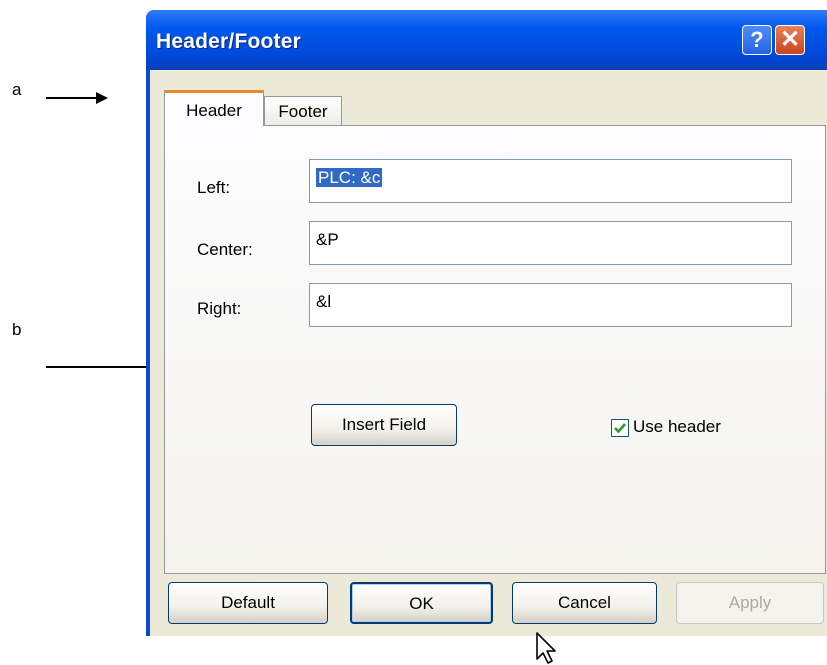  I want to click on annotation-a: a, so click(17, 89).